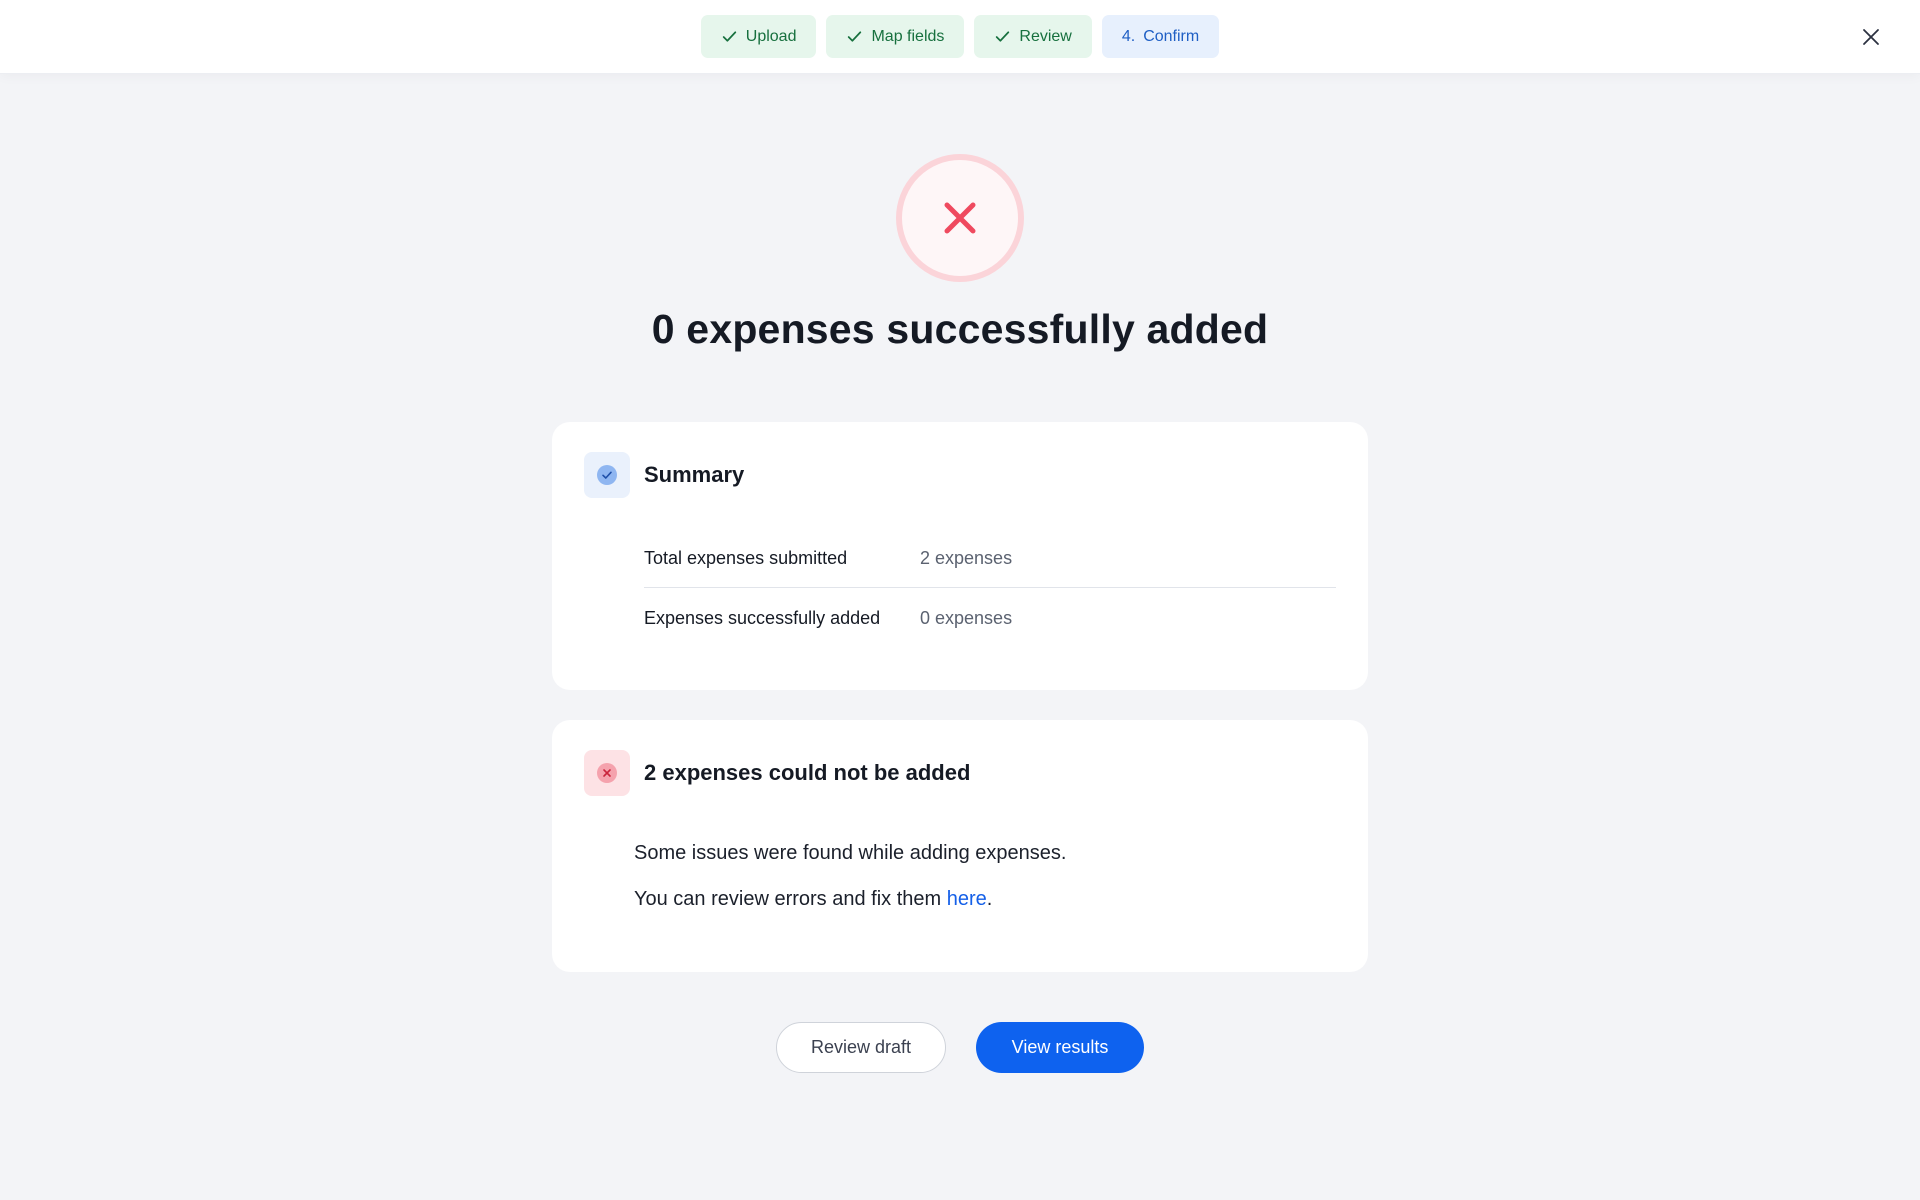 The image size is (1920, 1200). I want to click on errors-icon-badge, so click(607, 773).